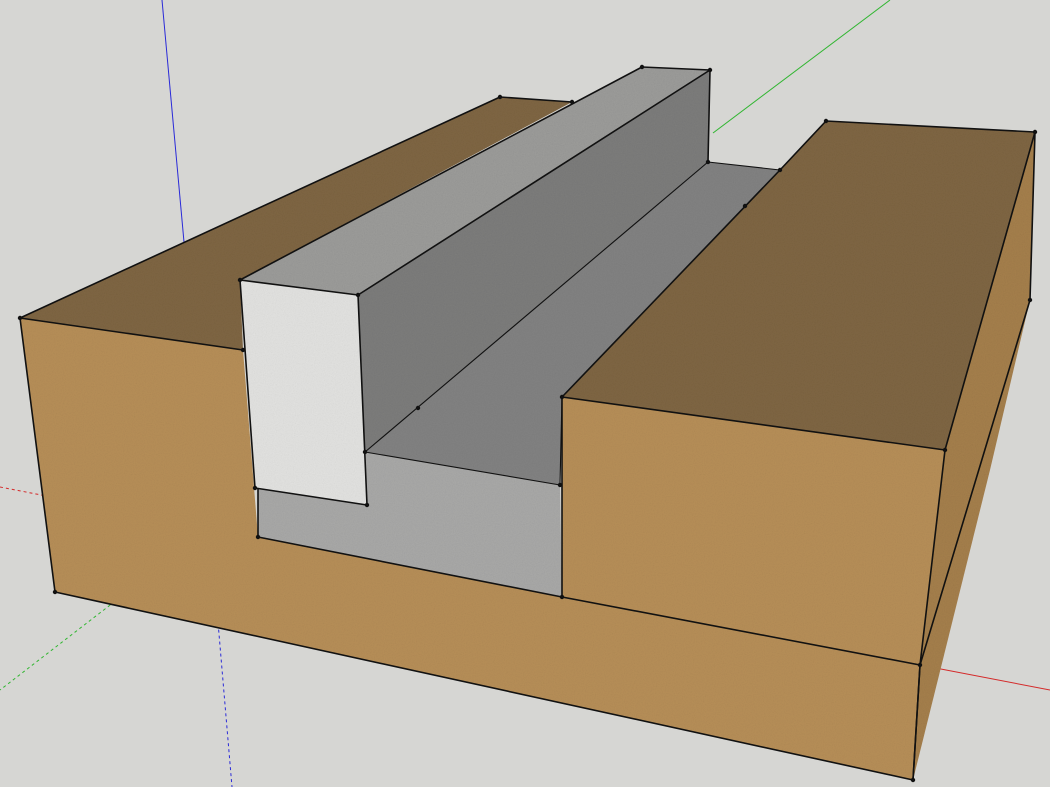 This screenshot has width=1050, height=787. Describe the element at coordinates (303, 392) in the screenshot. I see `footing-wall-end-face` at that location.